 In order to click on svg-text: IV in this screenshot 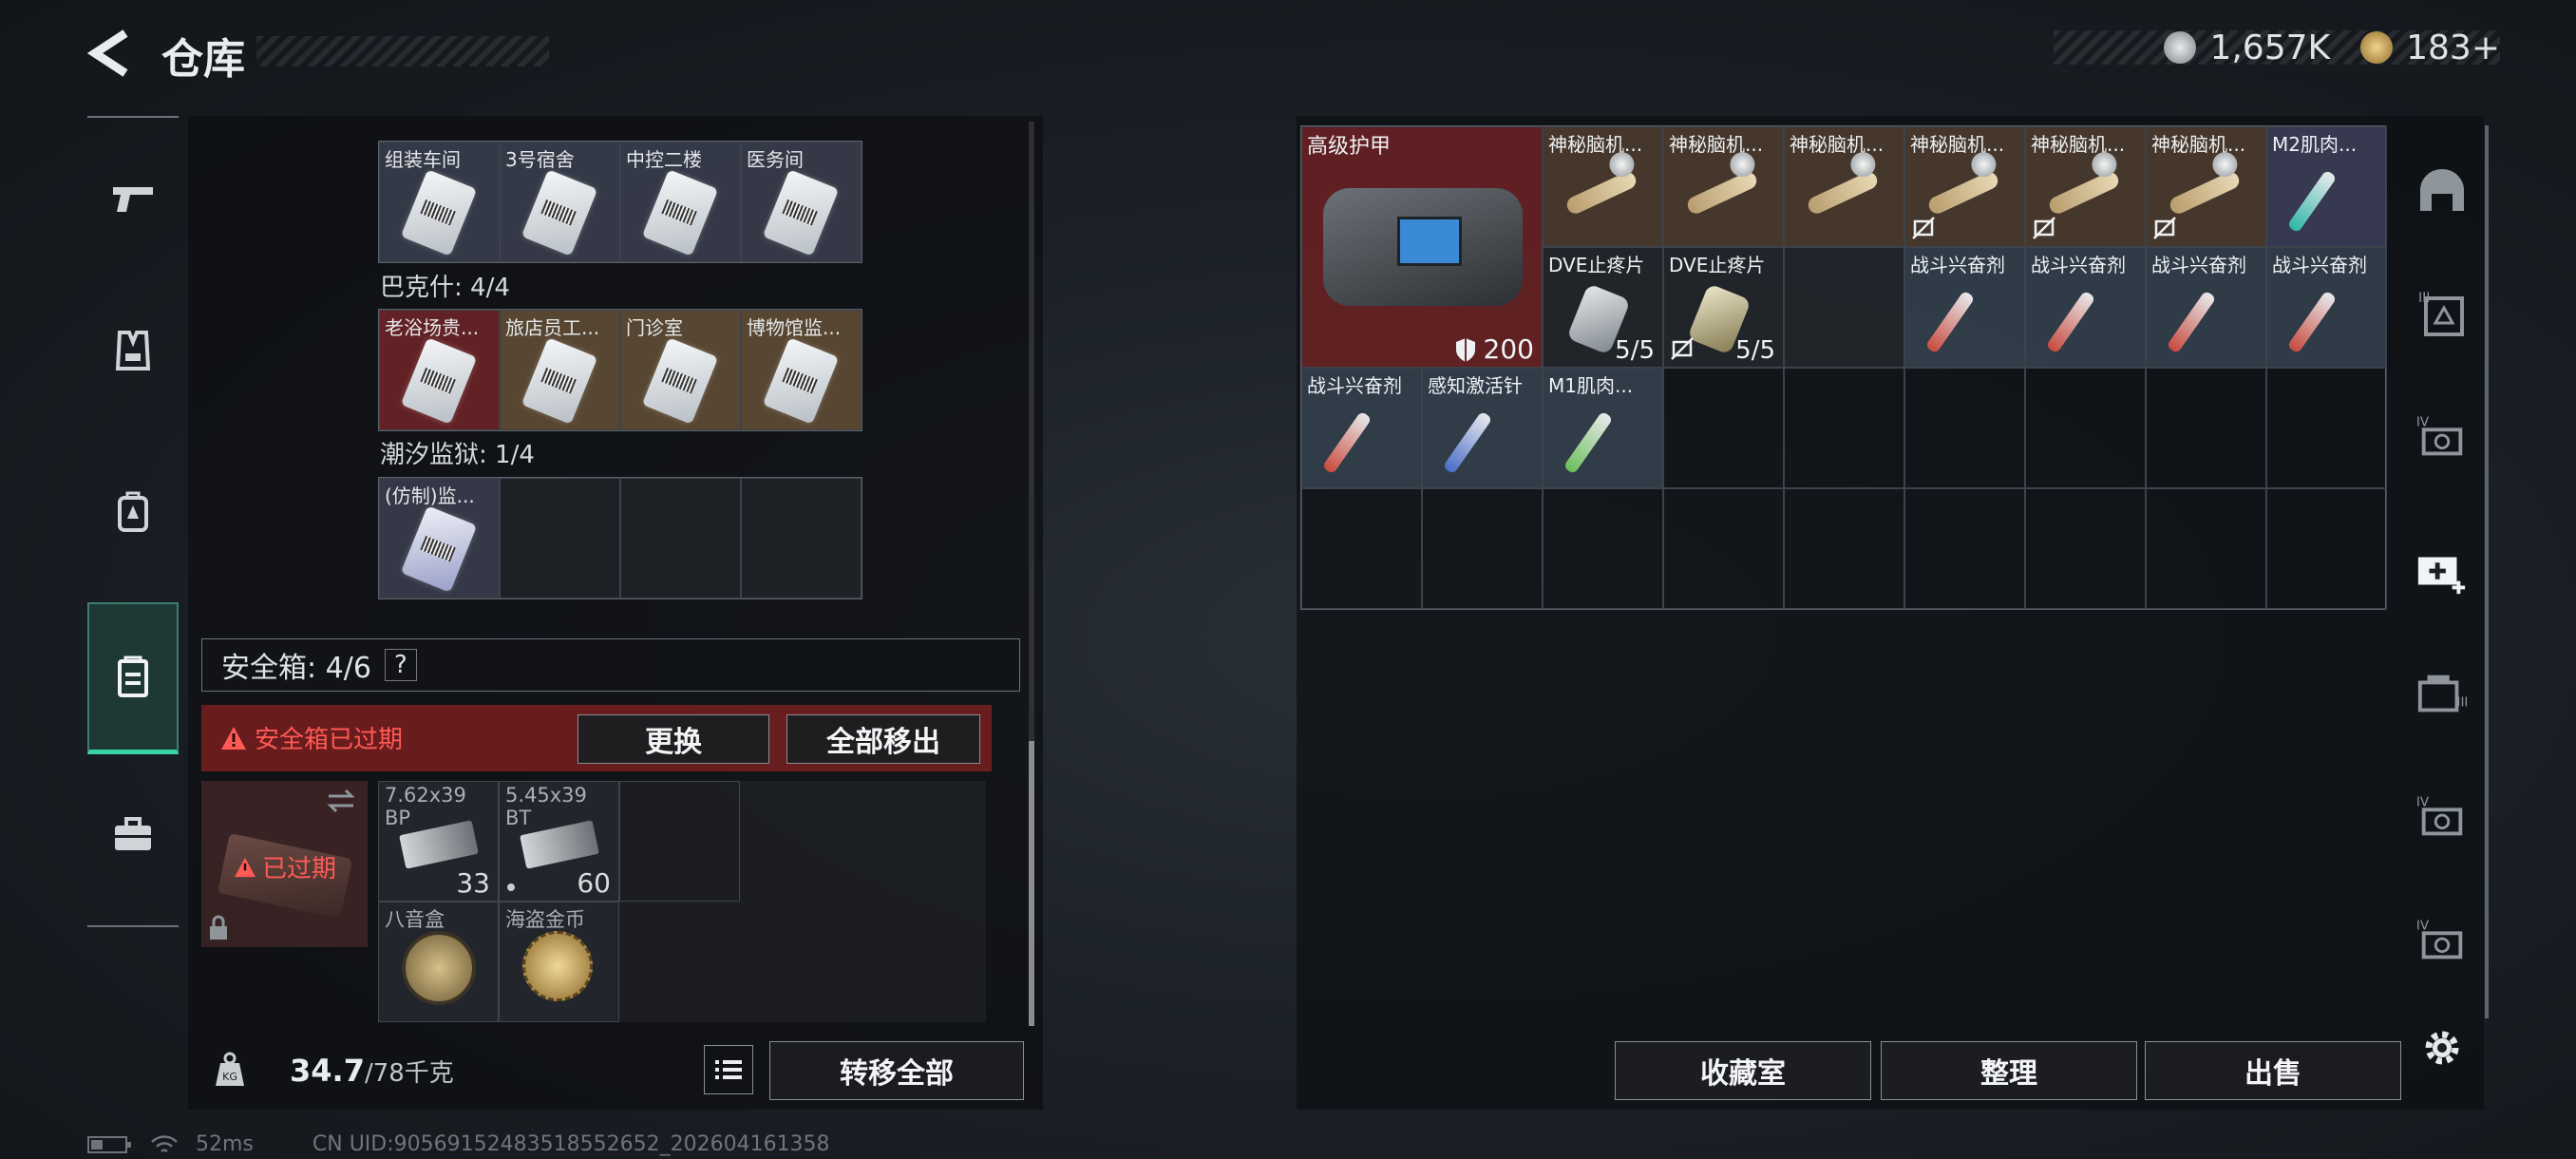, I will do `click(2423, 801)`.